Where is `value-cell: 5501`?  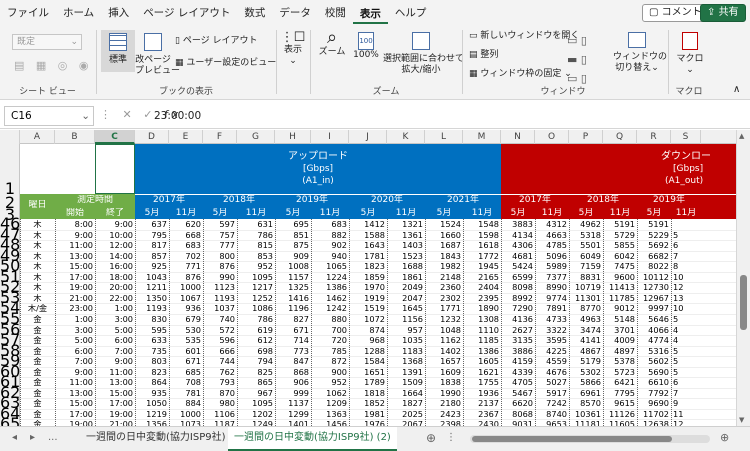
value-cell: 5501 is located at coordinates (586, 245).